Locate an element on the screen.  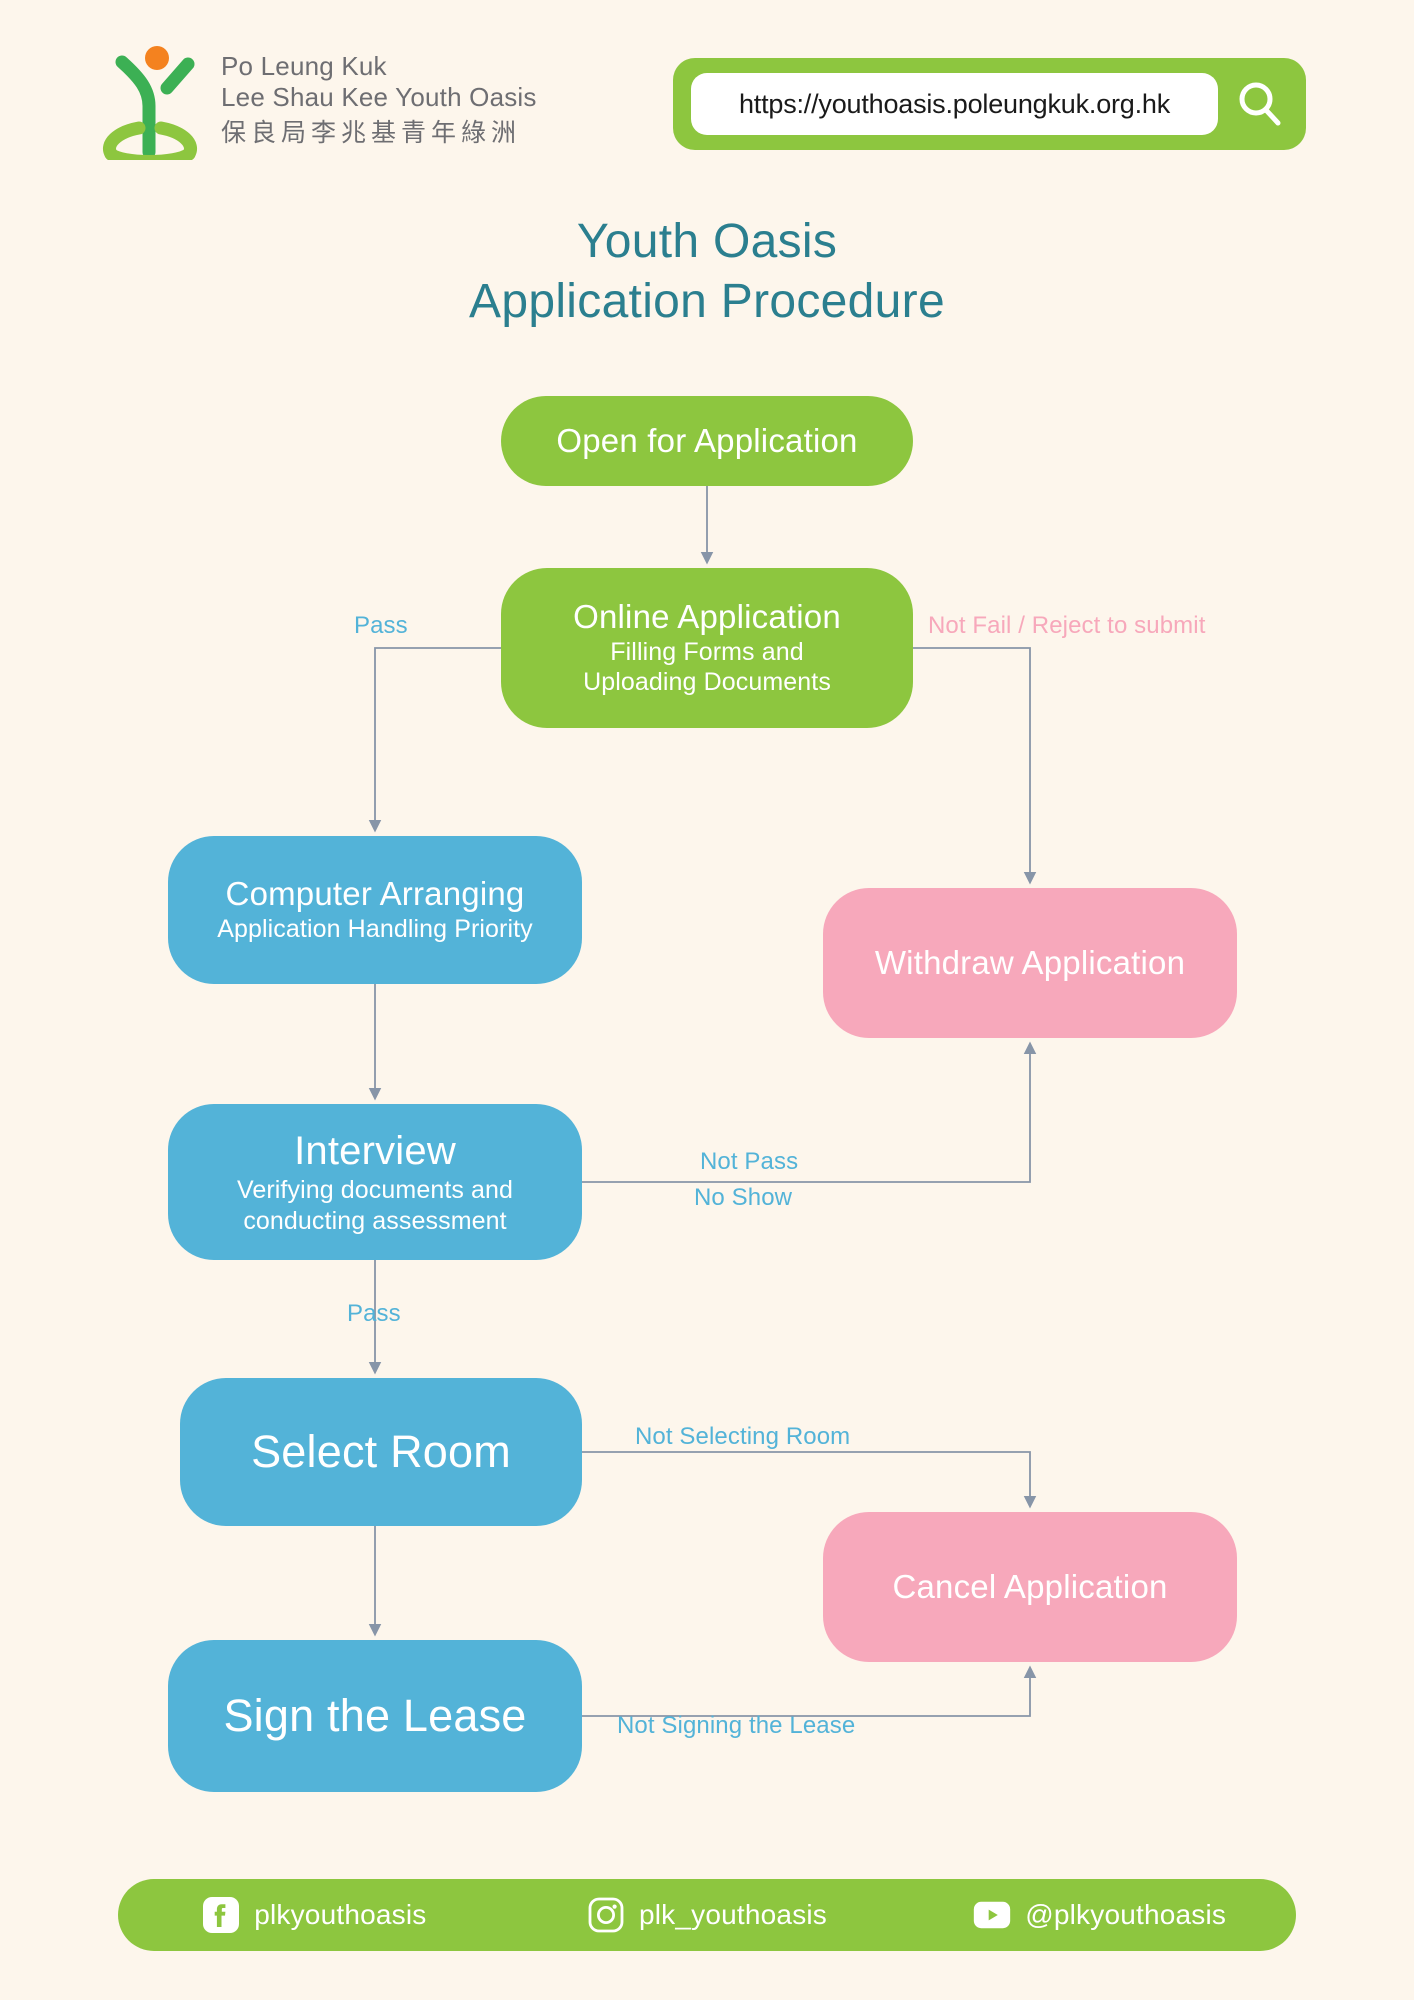
node-sign-label: Sign the Lease is located at coordinates (375, 1716).